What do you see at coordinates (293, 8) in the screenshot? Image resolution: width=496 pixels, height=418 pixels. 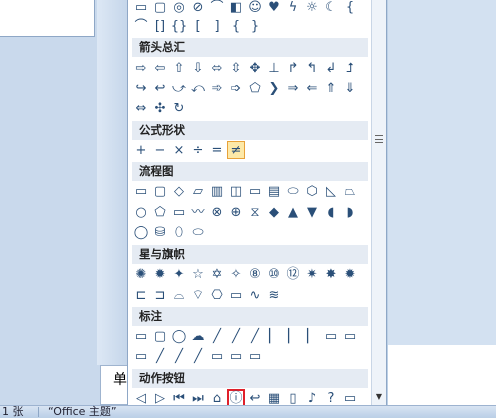 I see `lightning-icon: ϟ` at bounding box center [293, 8].